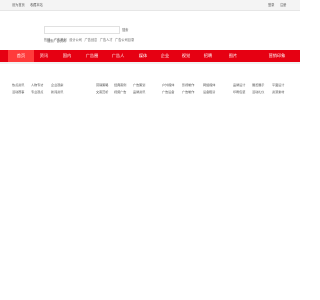 This screenshot has height=300, width=320. What do you see at coordinates (258, 91) in the screenshot?
I see `category-link: 活动礼仪` at bounding box center [258, 91].